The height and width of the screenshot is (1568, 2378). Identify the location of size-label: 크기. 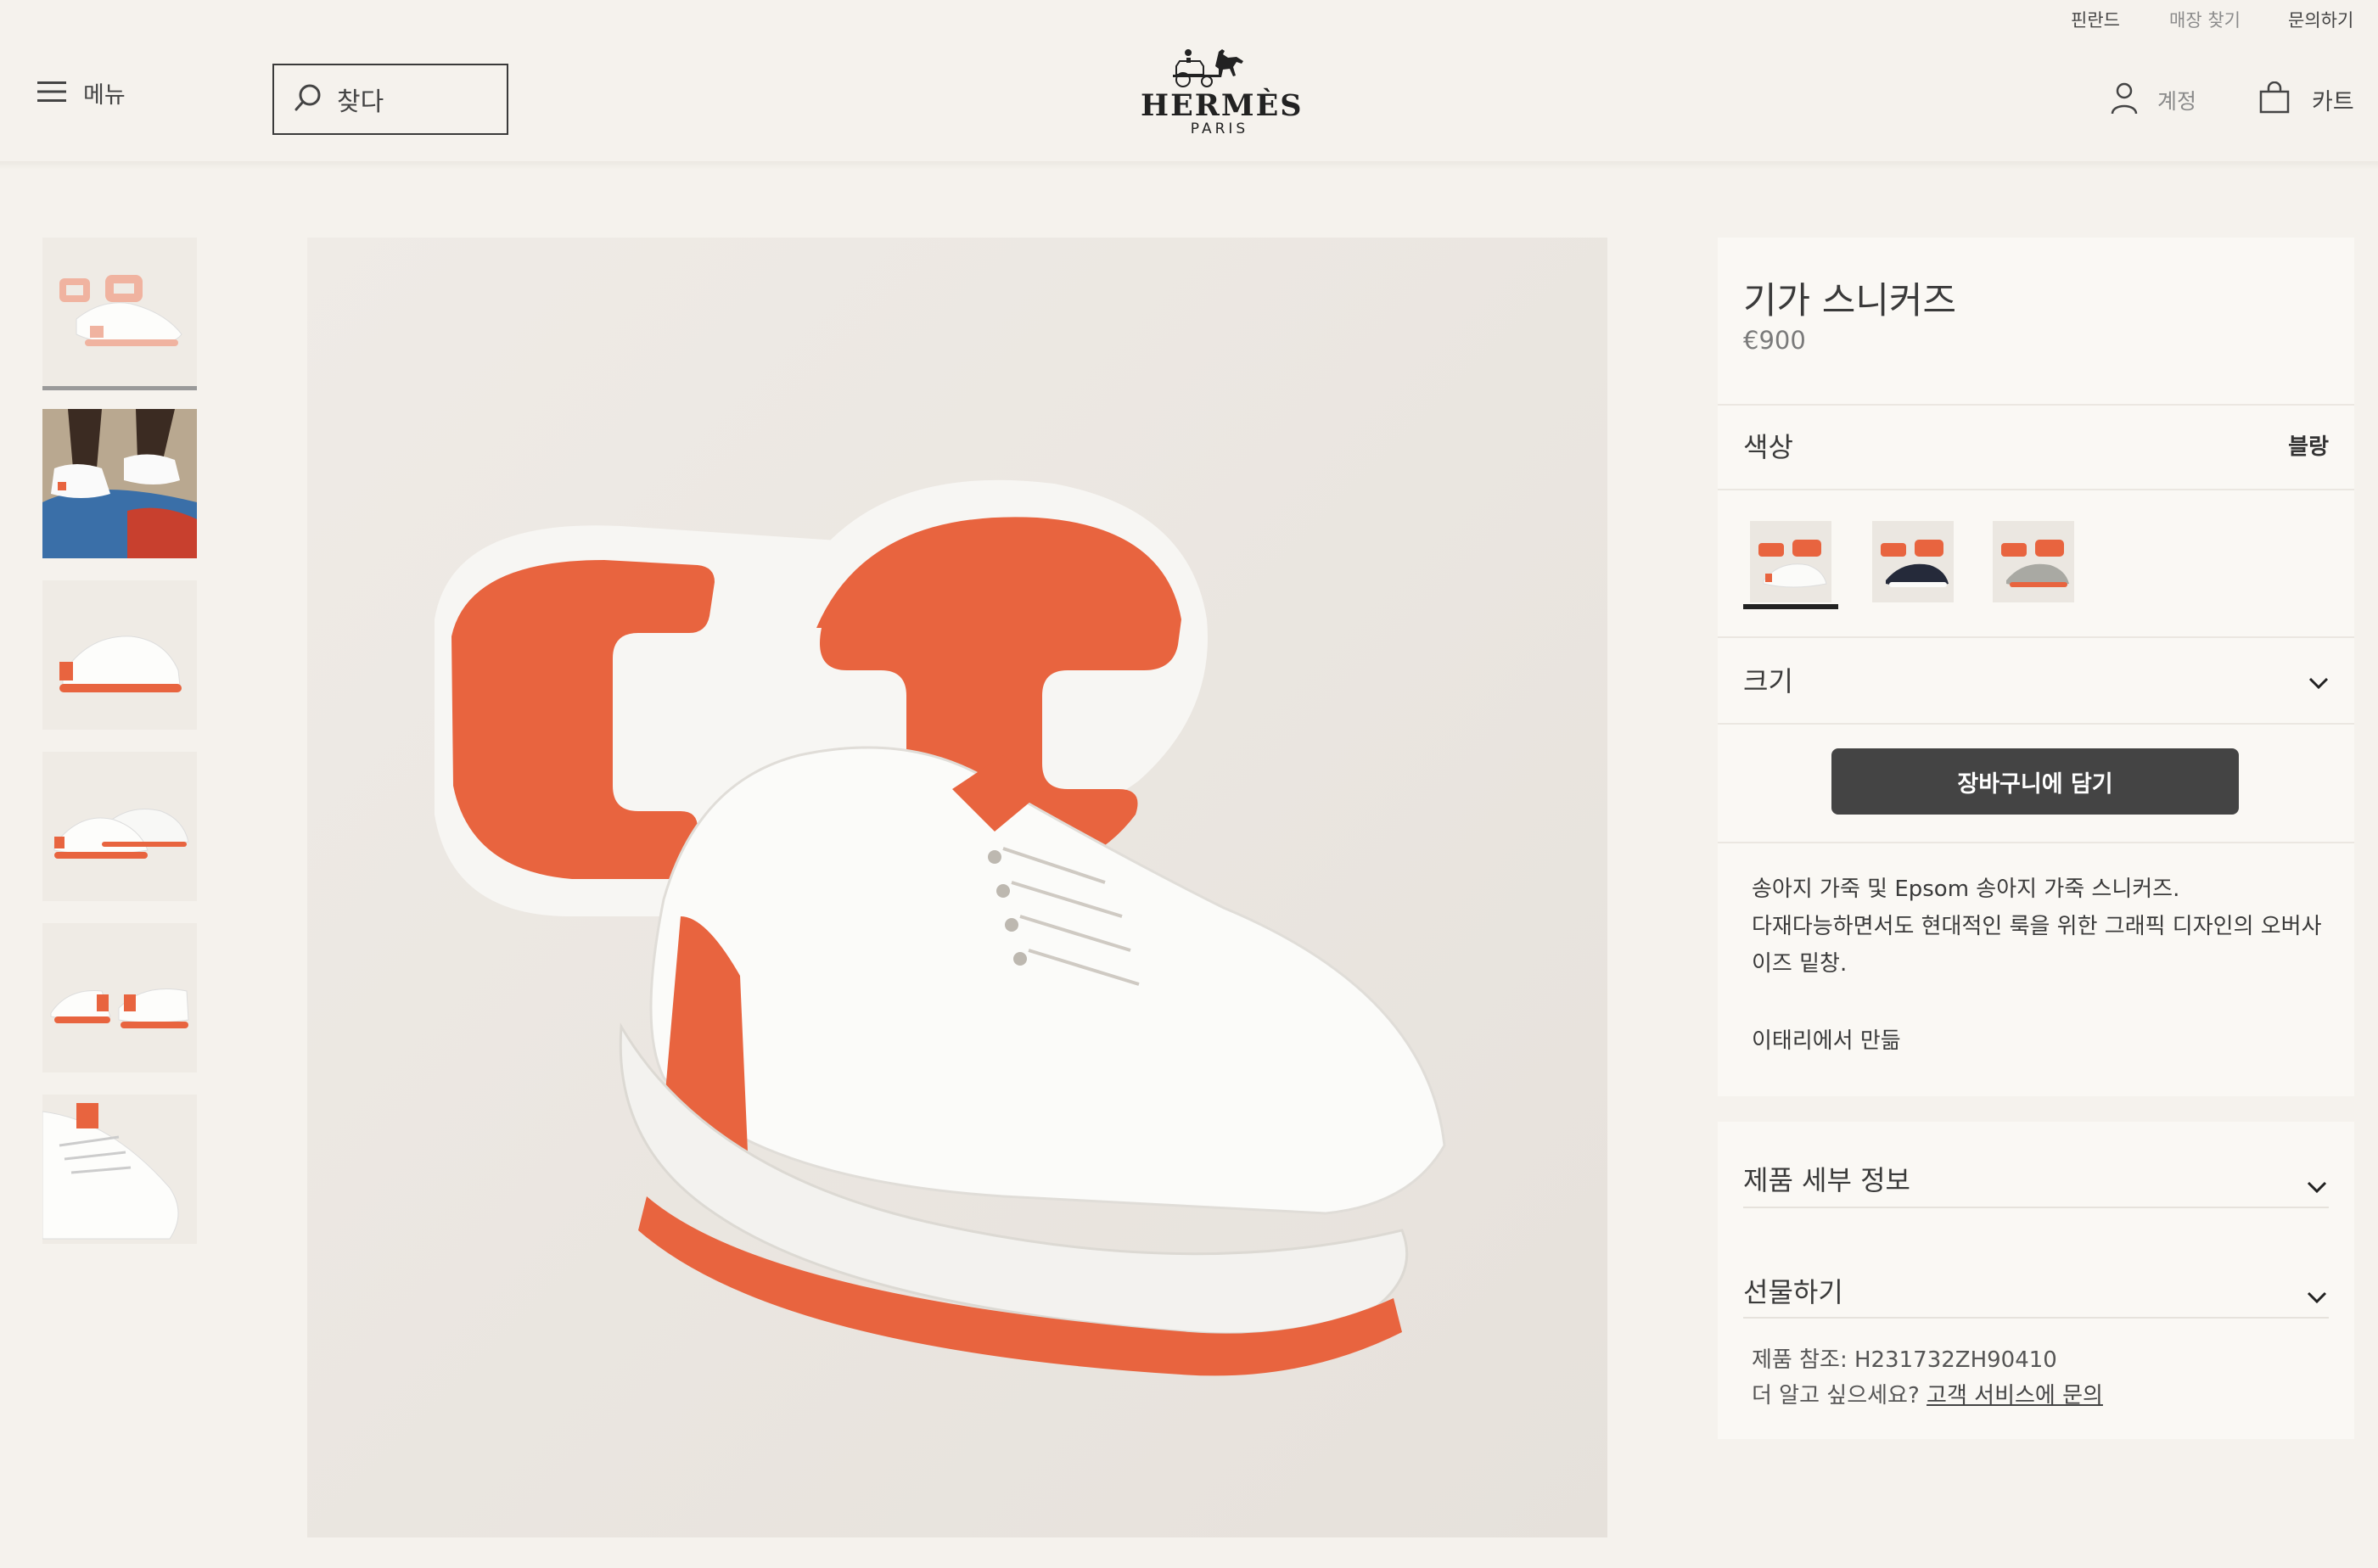
(1768, 681).